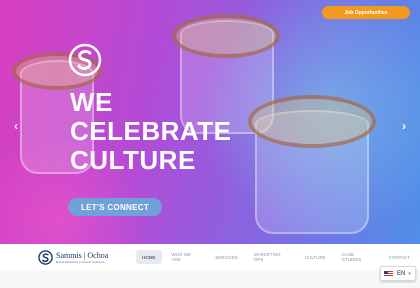  What do you see at coordinates (149, 257) in the screenshot?
I see `nav-item-home: HOME` at bounding box center [149, 257].